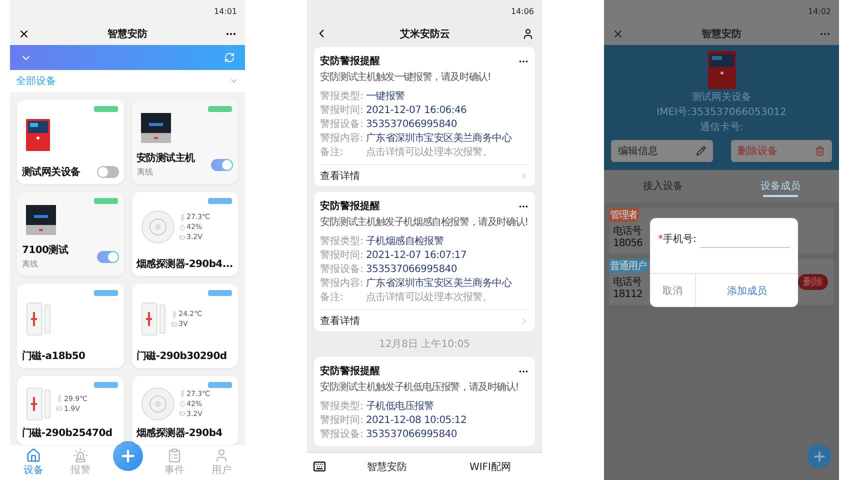 The width and height of the screenshot is (850, 480). What do you see at coordinates (522, 11) in the screenshot?
I see `status-time: 14:06` at bounding box center [522, 11].